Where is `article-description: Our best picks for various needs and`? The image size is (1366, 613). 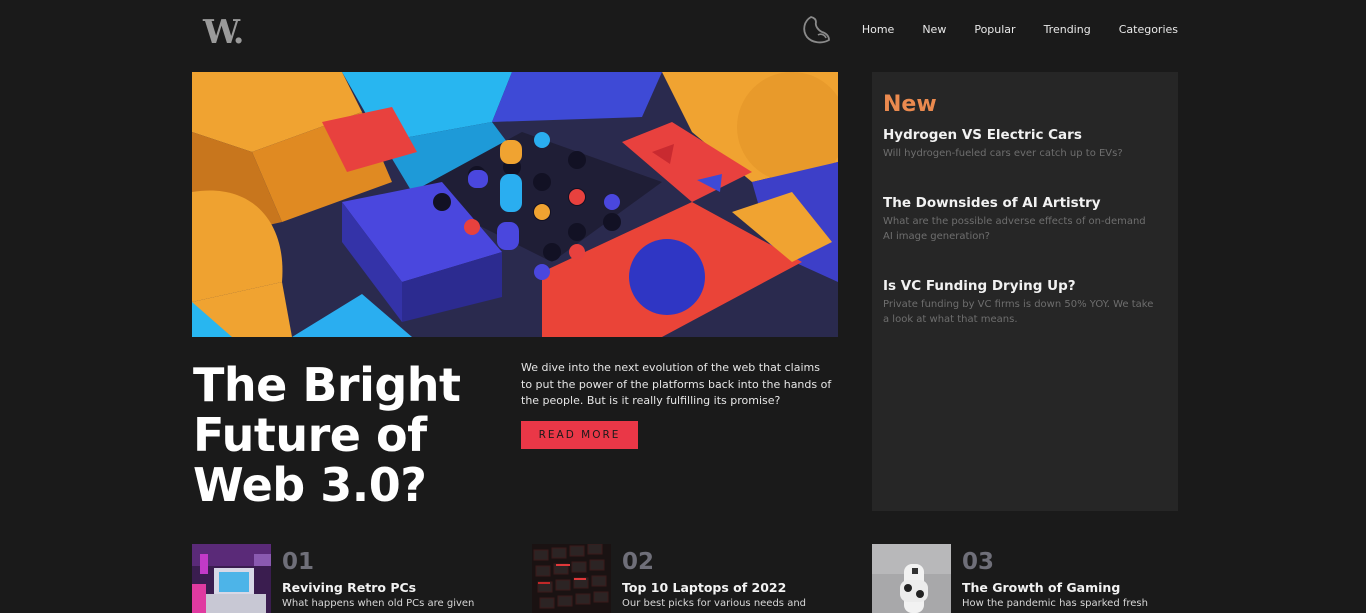
article-description: Our best picks for various needs and is located at coordinates (714, 603).